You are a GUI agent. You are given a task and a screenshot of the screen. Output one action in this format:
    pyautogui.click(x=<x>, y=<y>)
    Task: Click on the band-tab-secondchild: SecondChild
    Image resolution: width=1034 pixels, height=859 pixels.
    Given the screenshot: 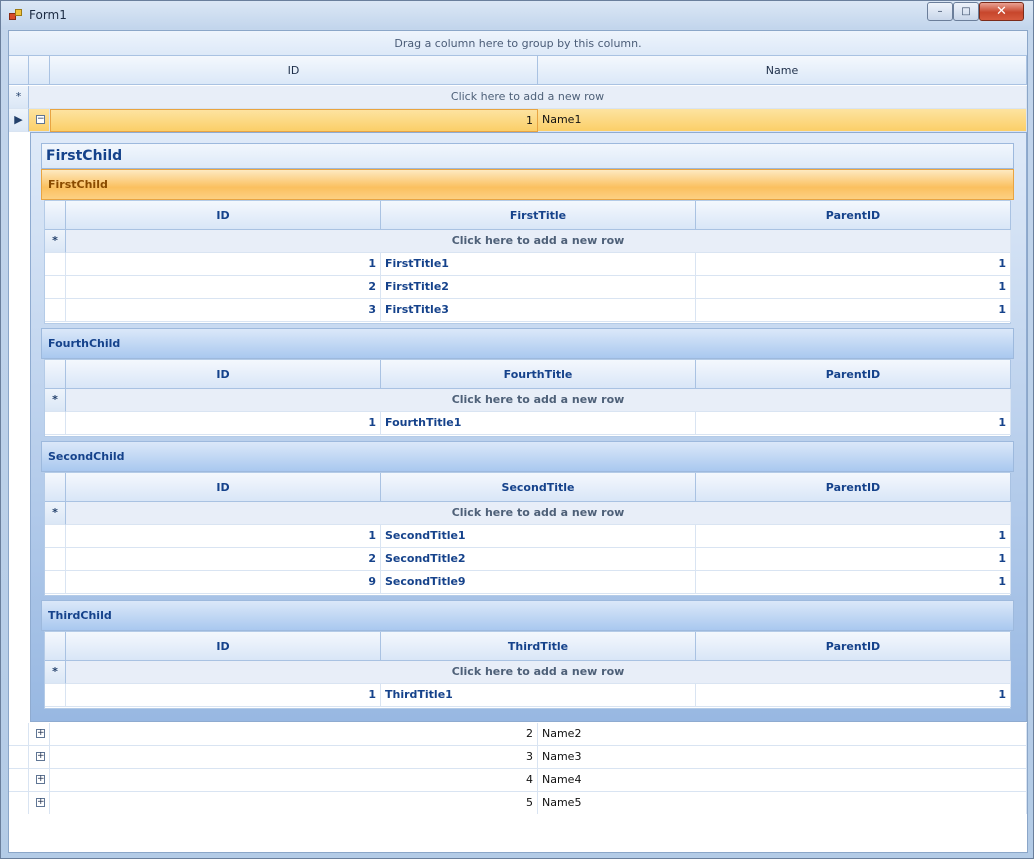 What is the action you would take?
    pyautogui.click(x=527, y=456)
    